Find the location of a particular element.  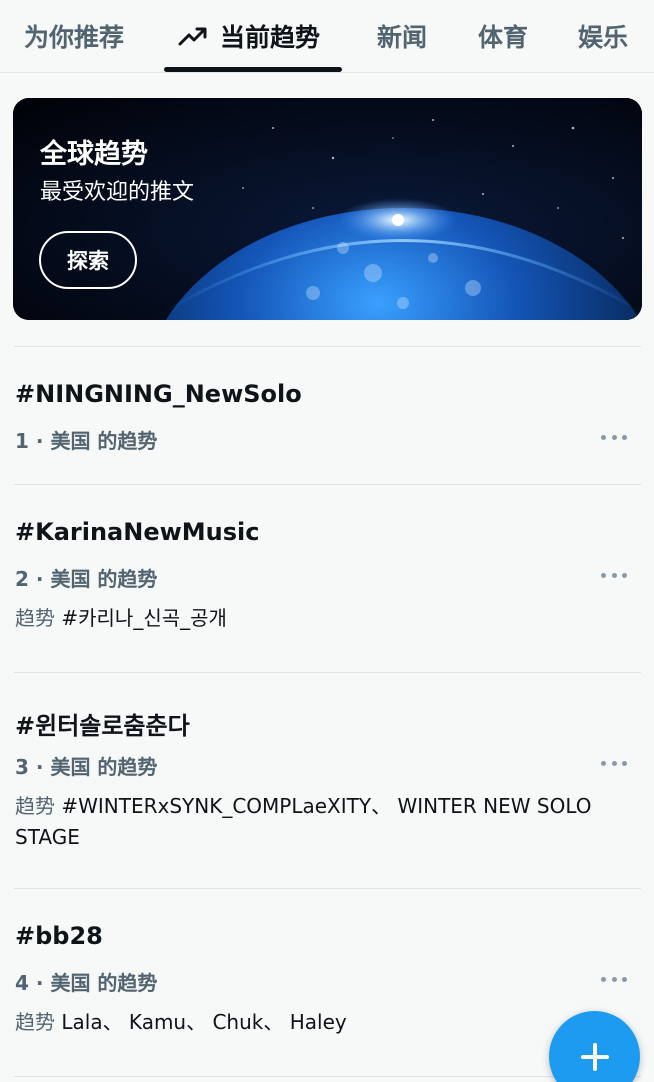

trend-title: #NINGNING_NewSolo is located at coordinates (158, 394).